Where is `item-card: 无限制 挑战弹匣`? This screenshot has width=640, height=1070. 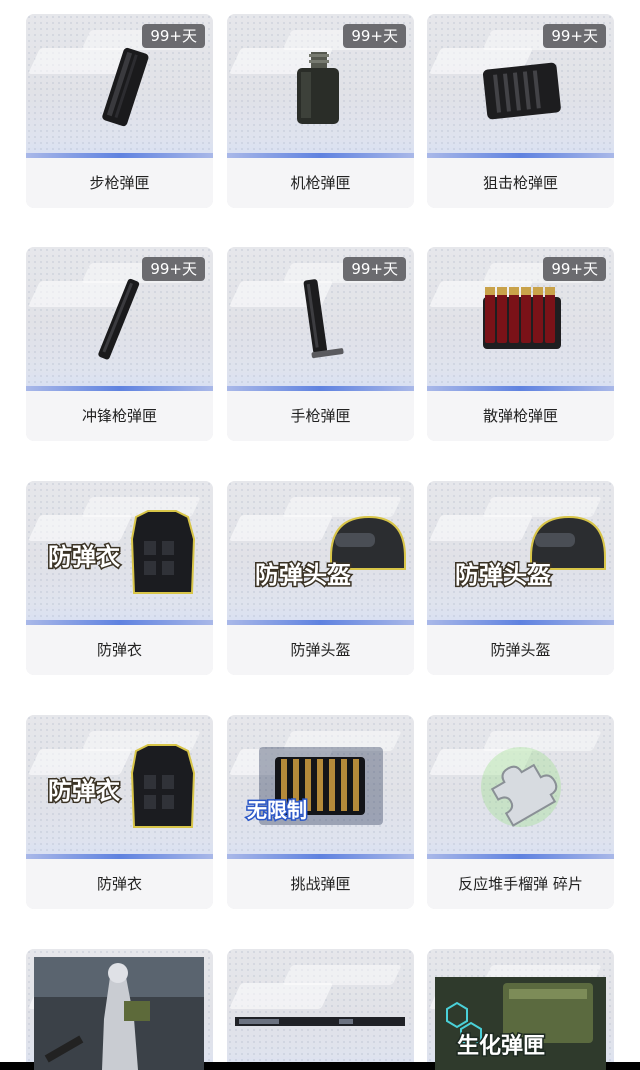 item-card: 无限制 挑战弹匣 is located at coordinates (320, 812).